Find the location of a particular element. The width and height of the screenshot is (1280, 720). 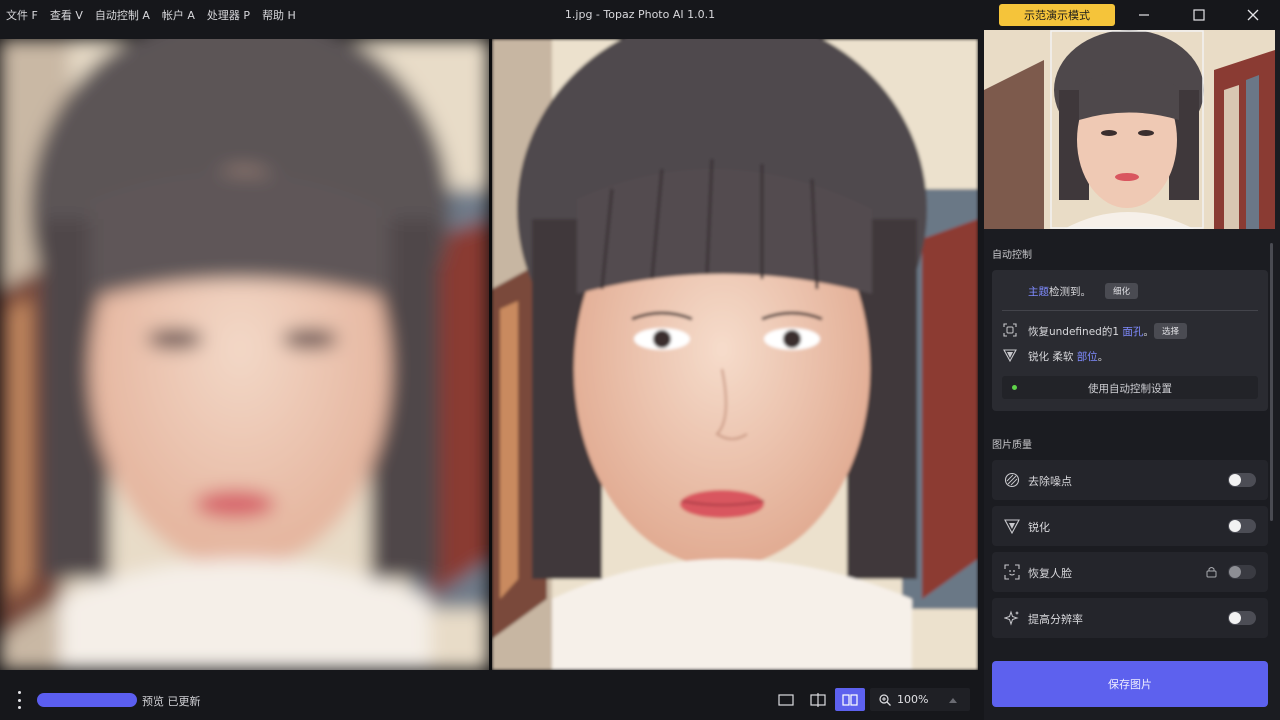

close-icon is located at coordinates (1253, 15).